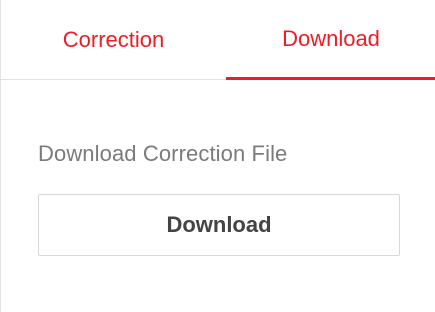 This screenshot has width=435, height=312. I want to click on section-title: Download Correction File, so click(163, 153).